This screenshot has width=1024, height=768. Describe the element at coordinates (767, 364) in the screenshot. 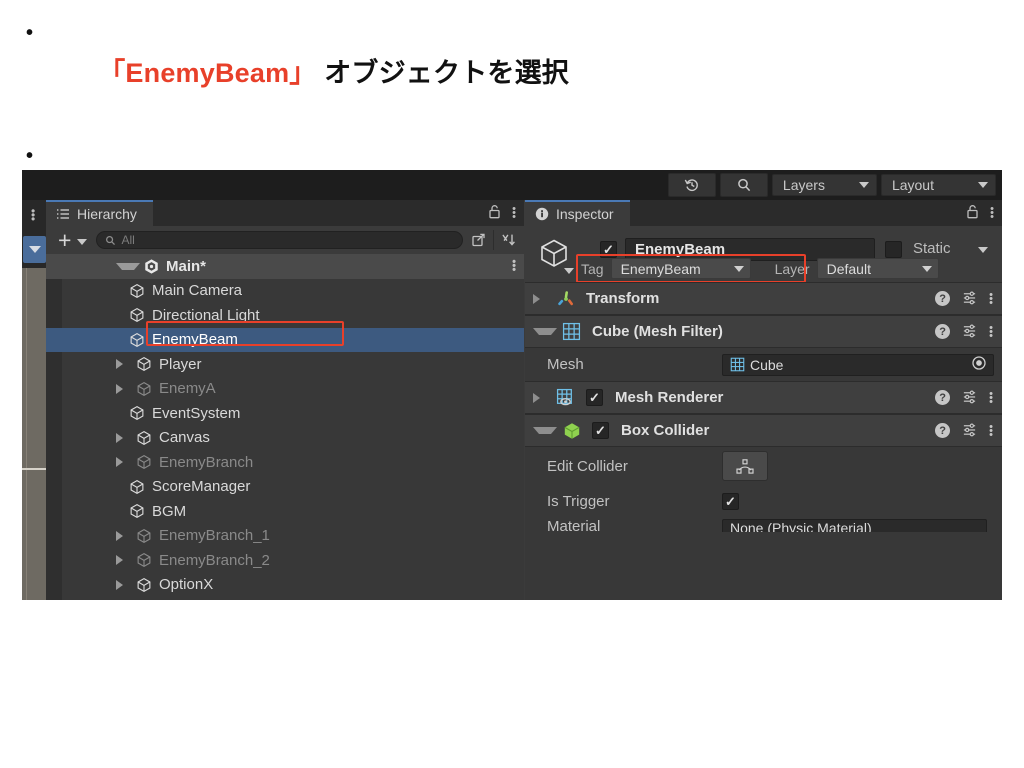

I see `mesh-value: Cube` at that location.